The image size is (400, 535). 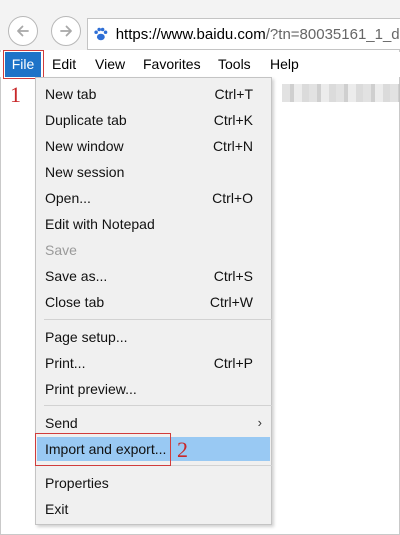 What do you see at coordinates (15, 94) in the screenshot?
I see `step-number-1: 1` at bounding box center [15, 94].